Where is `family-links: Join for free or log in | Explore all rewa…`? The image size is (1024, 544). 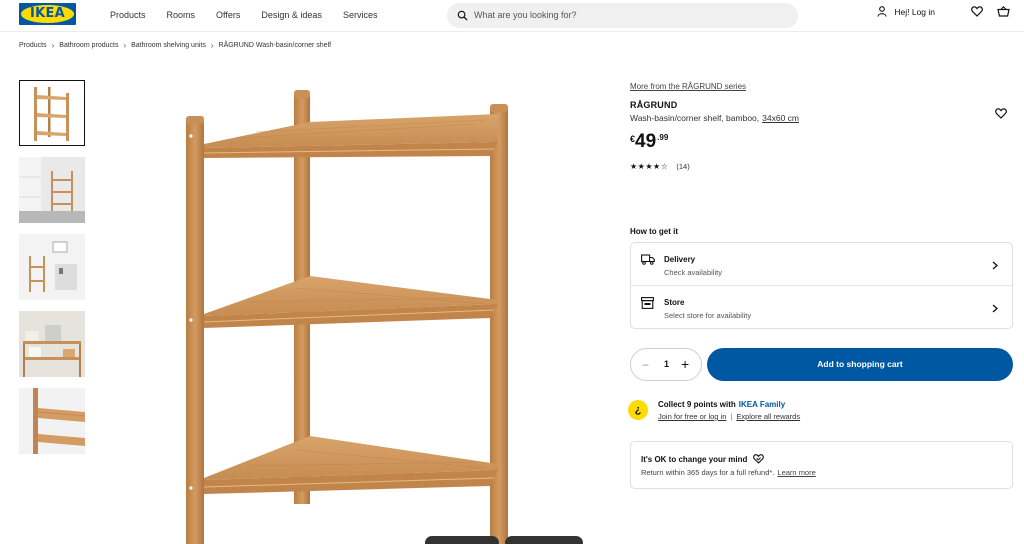 family-links: Join for free or log in | Explore all rewa… is located at coordinates (729, 416).